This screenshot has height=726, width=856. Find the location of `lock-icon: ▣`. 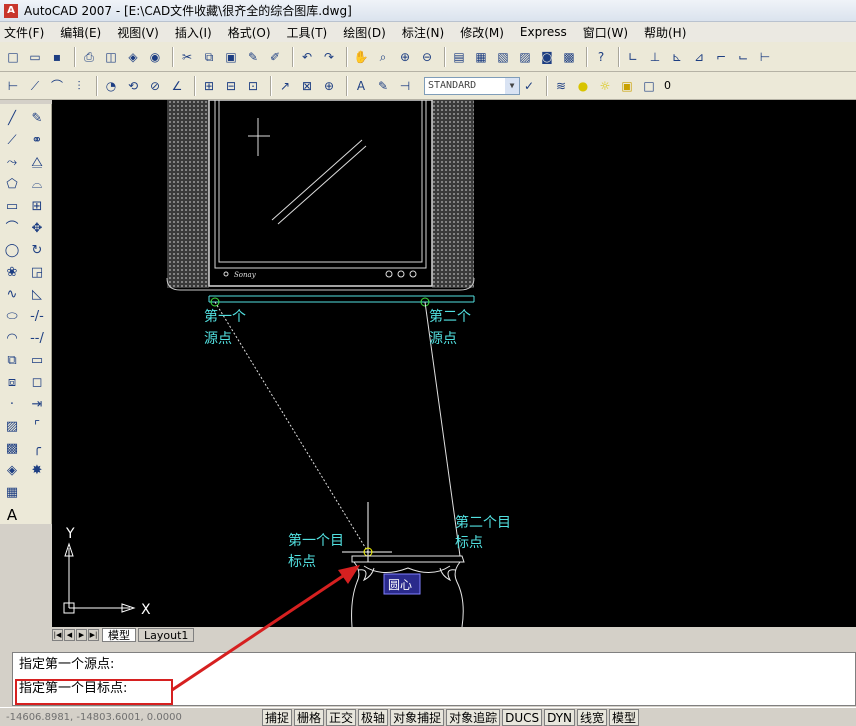

lock-icon: ▣ is located at coordinates (627, 86).